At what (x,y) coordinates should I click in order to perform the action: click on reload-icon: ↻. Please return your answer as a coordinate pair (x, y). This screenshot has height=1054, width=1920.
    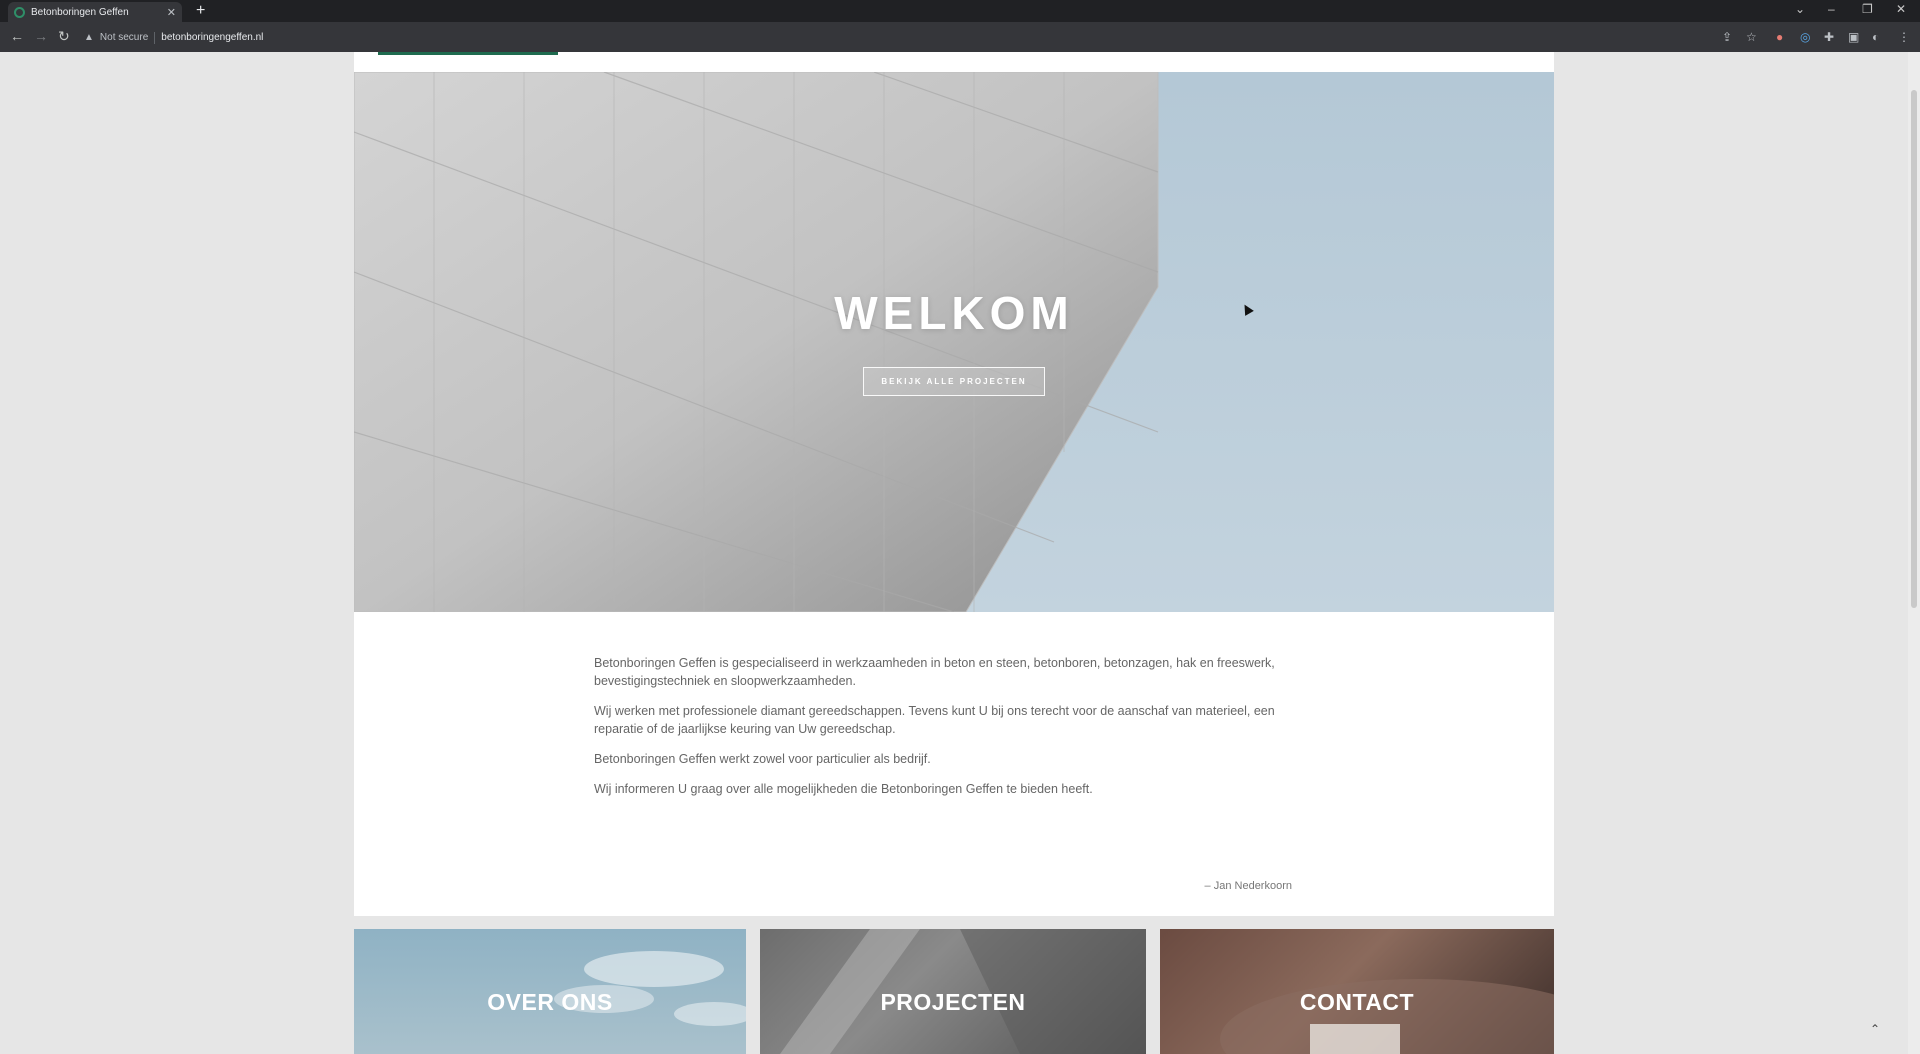
    Looking at the image, I should click on (64, 36).